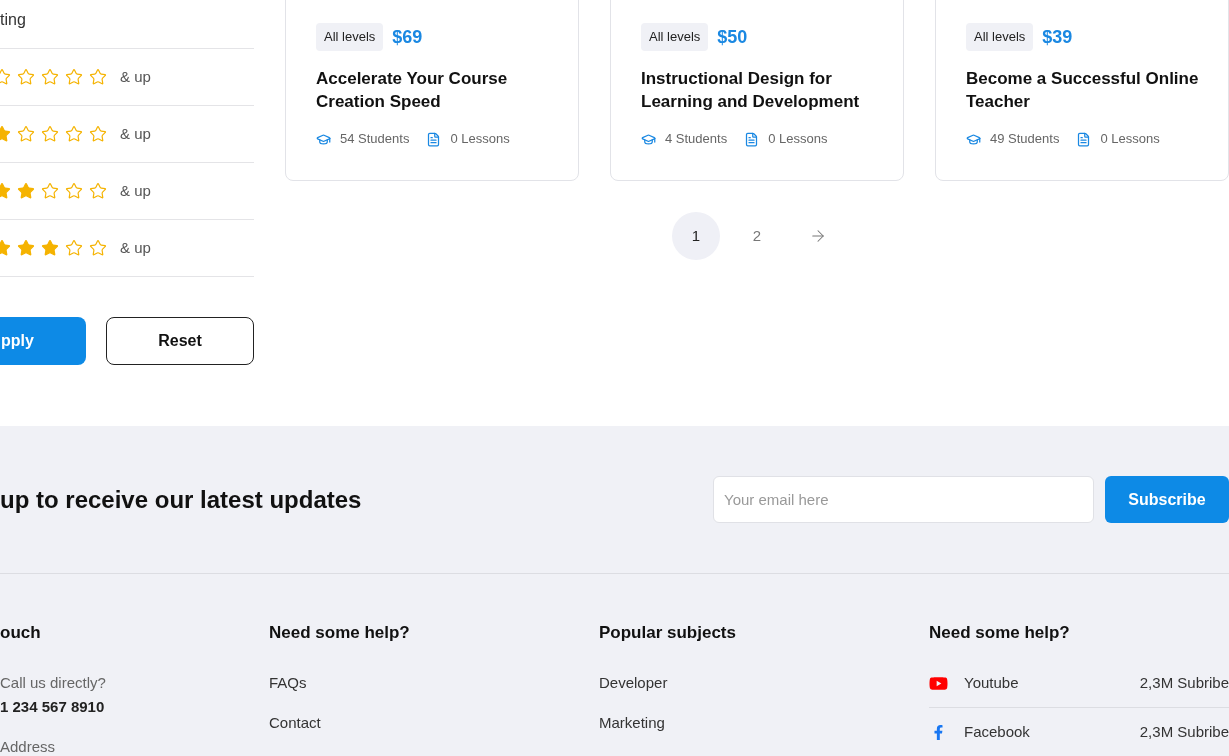  What do you see at coordinates (295, 723) in the screenshot?
I see `footer-link: Contact` at bounding box center [295, 723].